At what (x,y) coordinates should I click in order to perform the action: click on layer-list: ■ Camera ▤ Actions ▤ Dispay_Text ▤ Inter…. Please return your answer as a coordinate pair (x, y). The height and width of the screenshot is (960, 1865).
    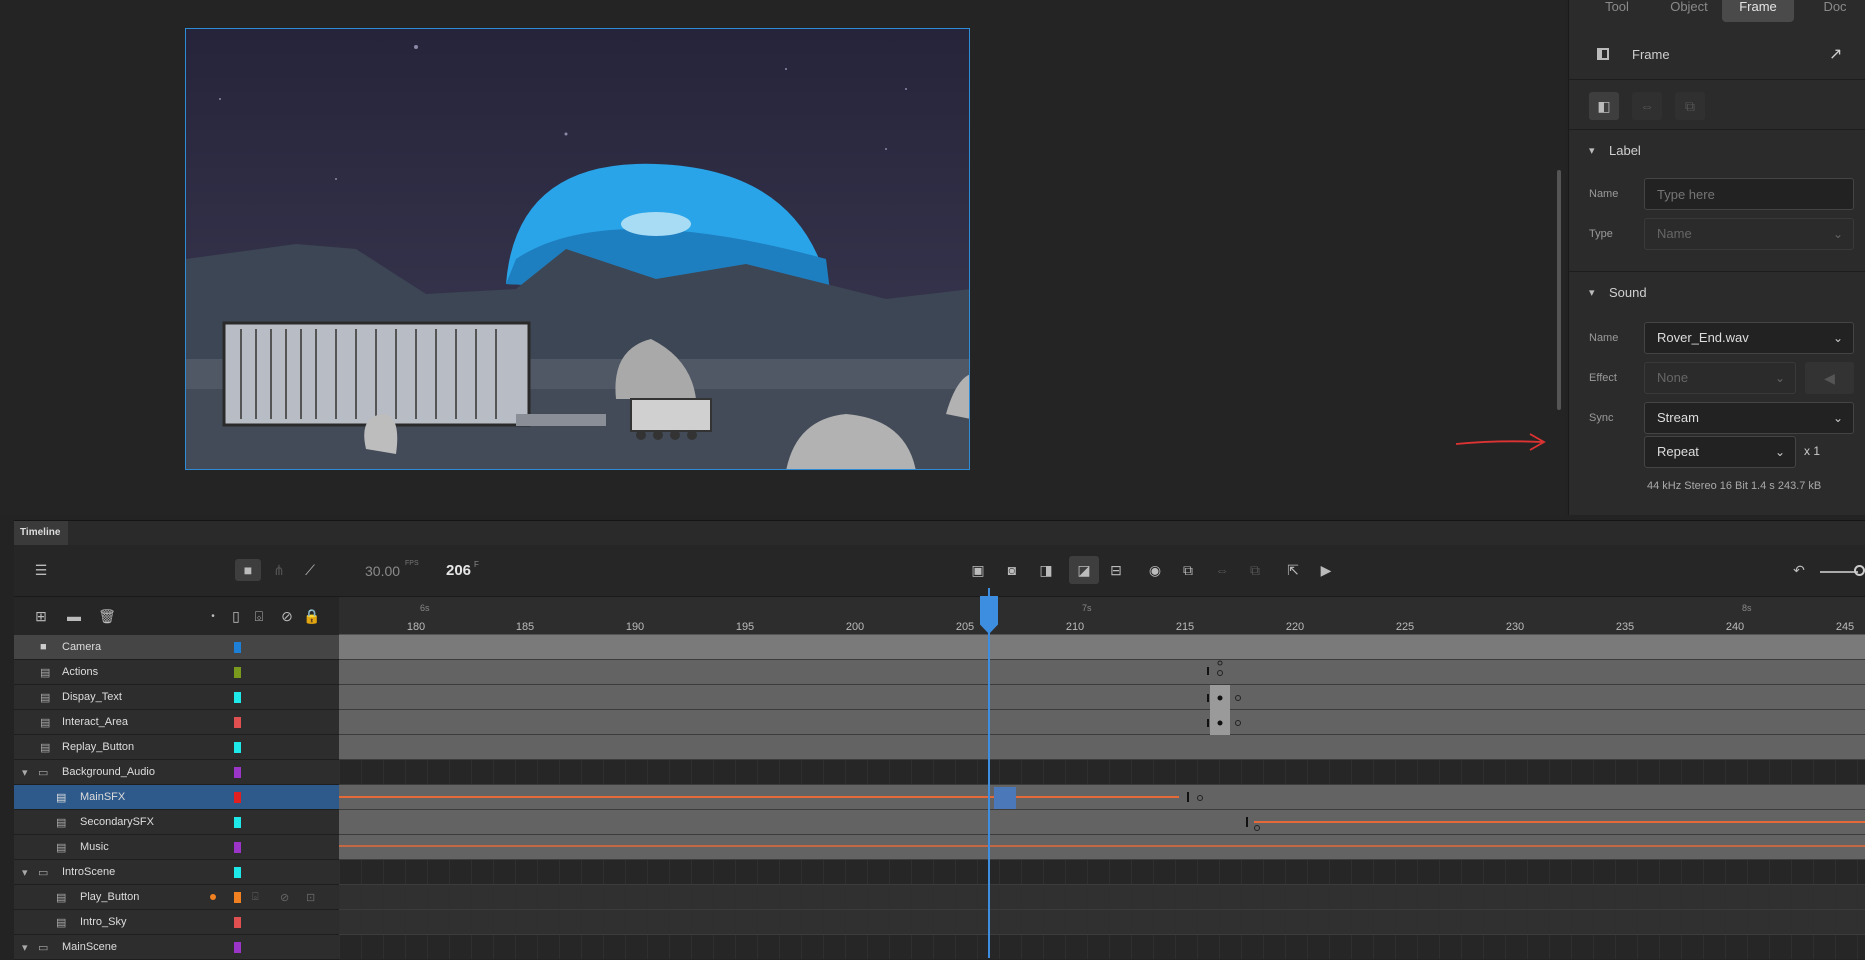
    Looking at the image, I should click on (176, 797).